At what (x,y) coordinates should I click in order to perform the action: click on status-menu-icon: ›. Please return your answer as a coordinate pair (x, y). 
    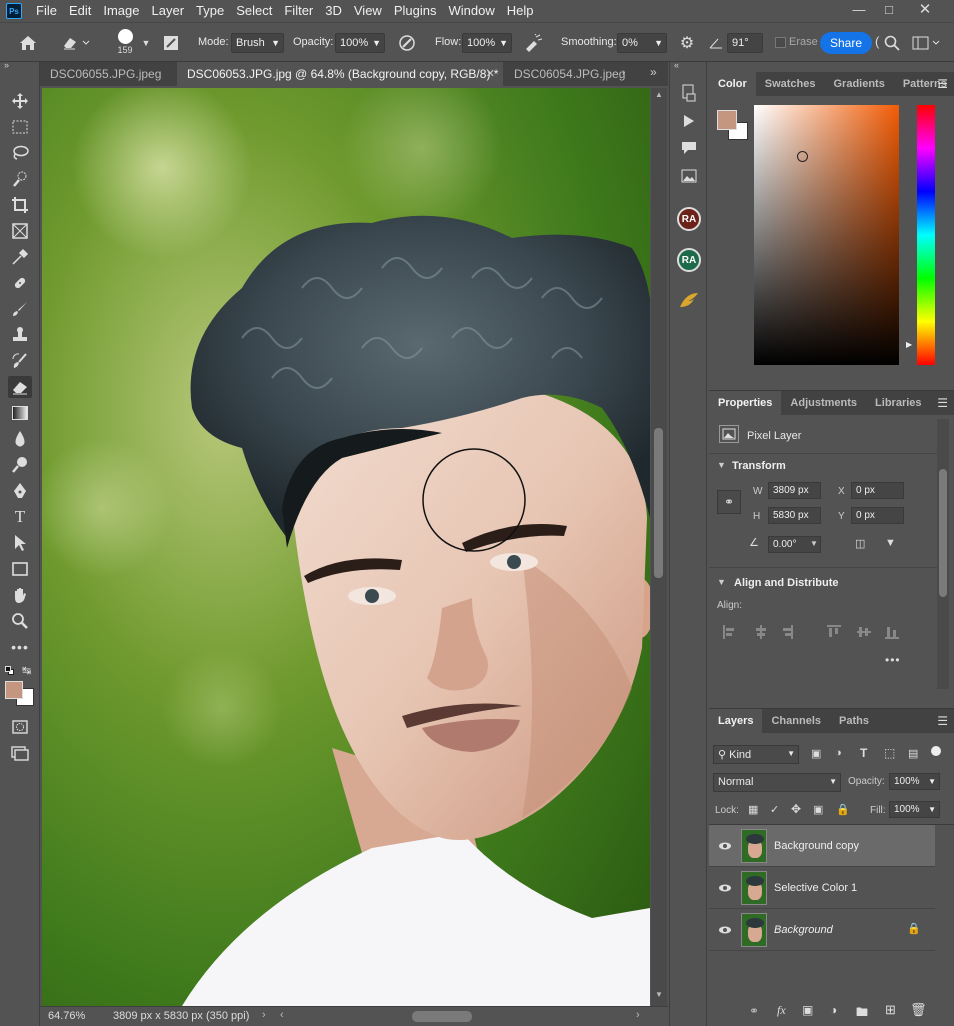
    Looking at the image, I should click on (264, 1015).